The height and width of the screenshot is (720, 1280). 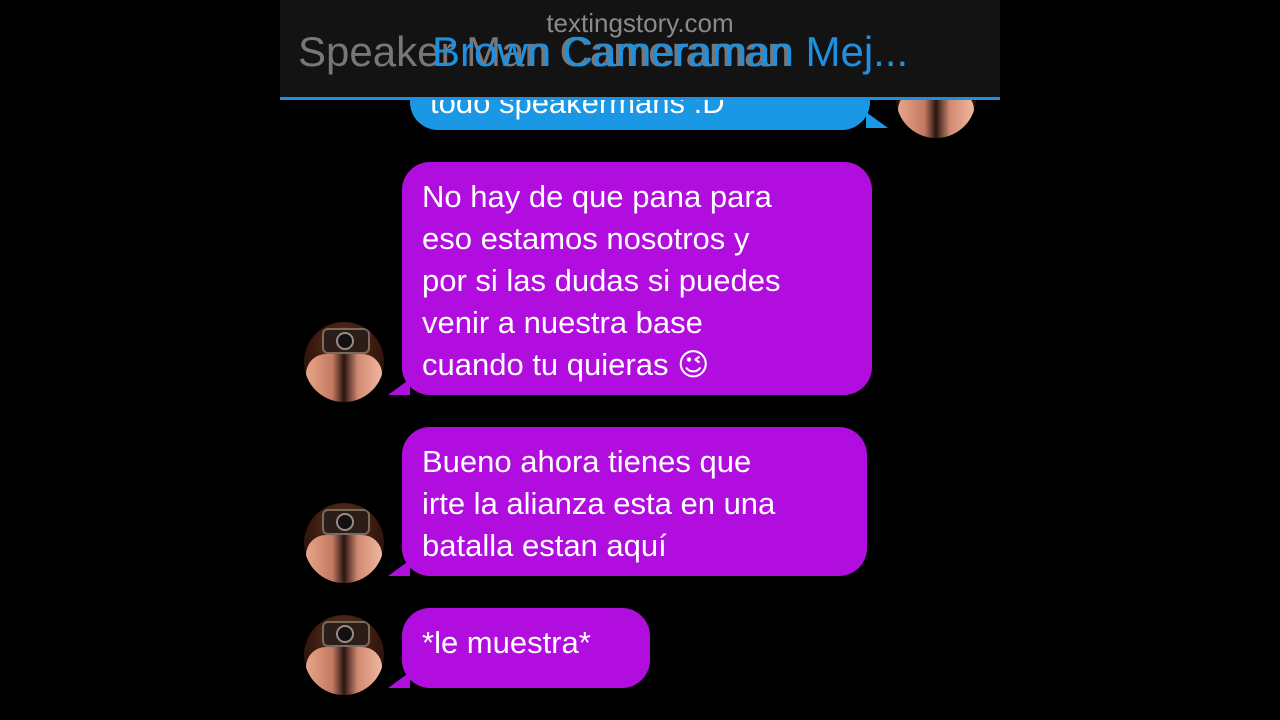 What do you see at coordinates (506, 642) in the screenshot?
I see `message-line: *le muestra*` at bounding box center [506, 642].